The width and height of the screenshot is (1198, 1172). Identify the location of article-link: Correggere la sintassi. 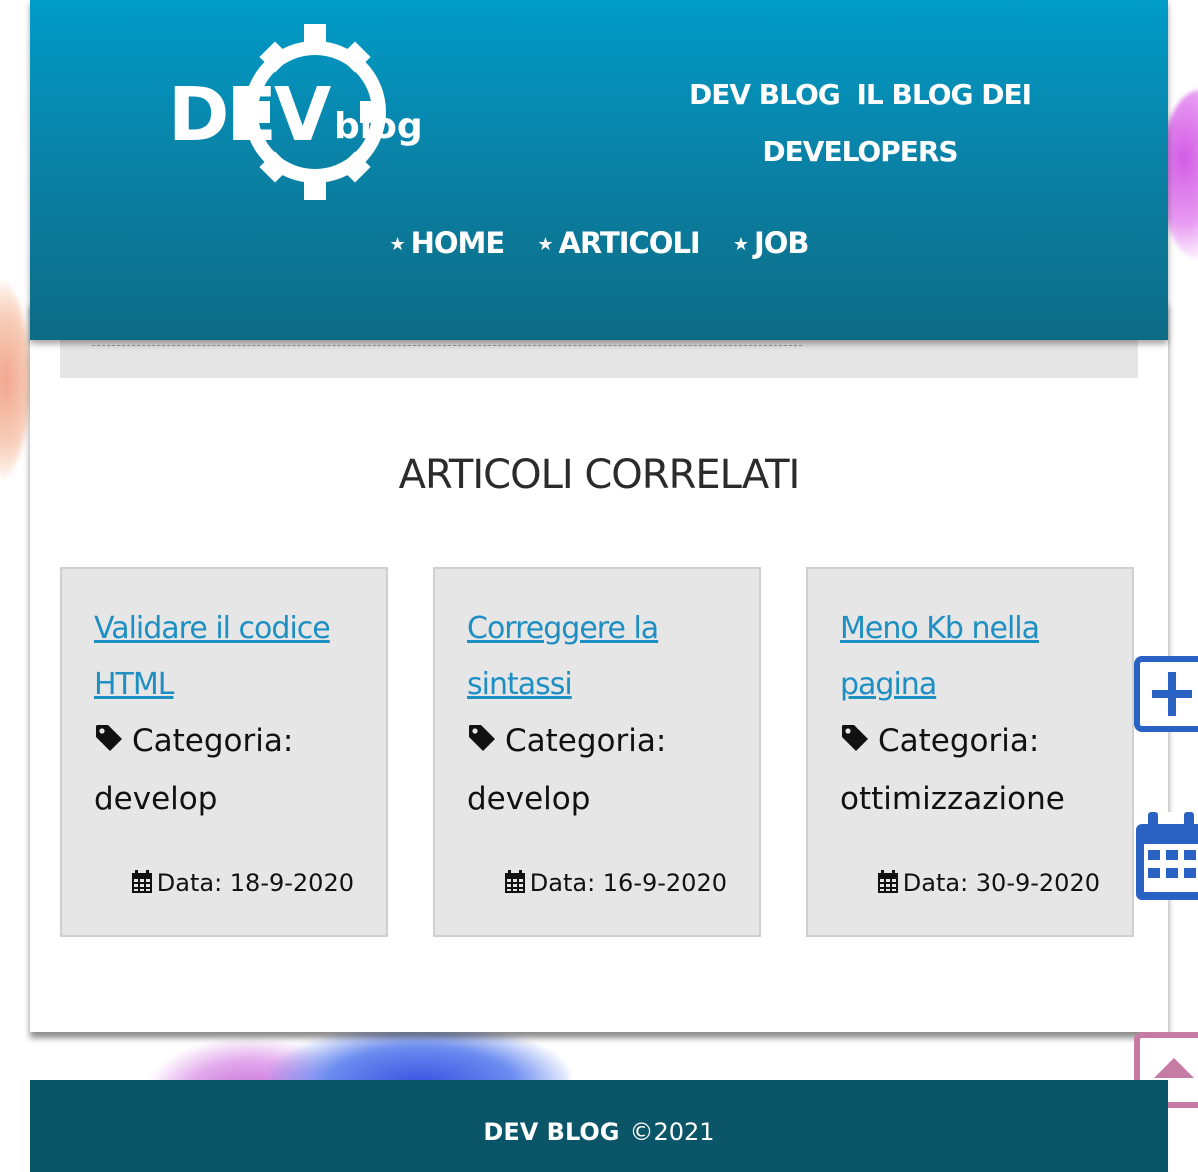
(607, 657).